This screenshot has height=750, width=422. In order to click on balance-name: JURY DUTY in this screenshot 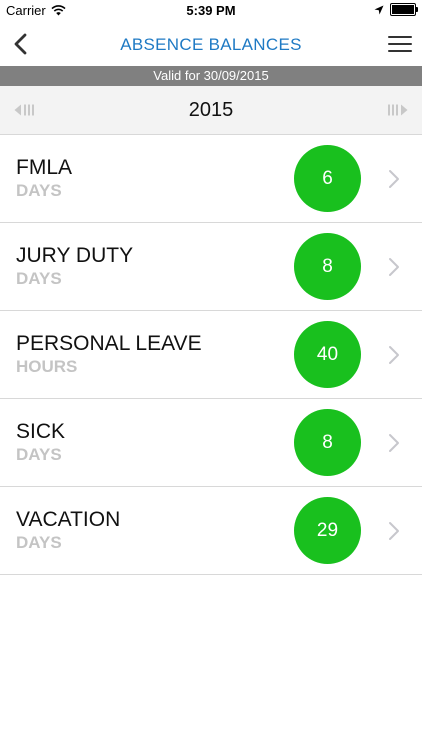, I will do `click(75, 255)`.